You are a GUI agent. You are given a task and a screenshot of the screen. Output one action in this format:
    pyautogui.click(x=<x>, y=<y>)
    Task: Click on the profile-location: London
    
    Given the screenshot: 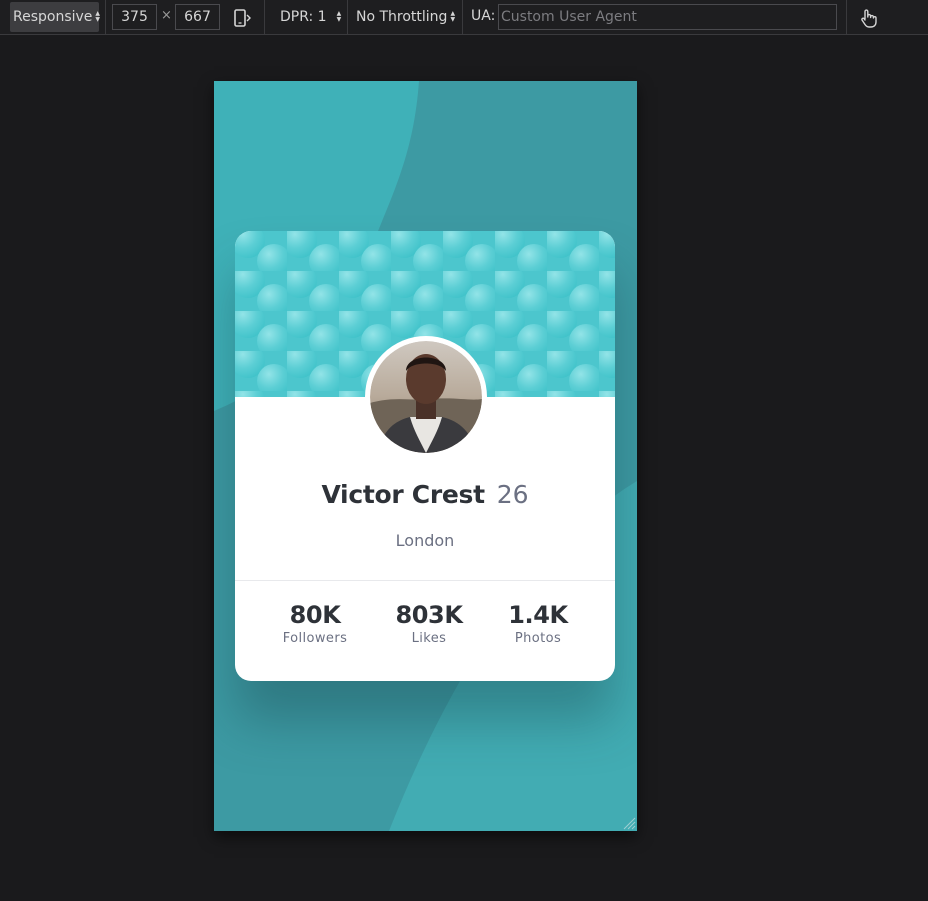 What is the action you would take?
    pyautogui.click(x=425, y=540)
    